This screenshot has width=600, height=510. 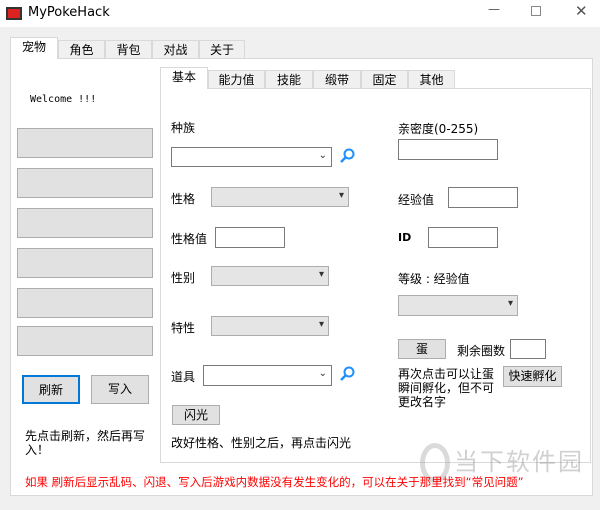 What do you see at coordinates (270, 326) in the screenshot?
I see `ability-select: ▾` at bounding box center [270, 326].